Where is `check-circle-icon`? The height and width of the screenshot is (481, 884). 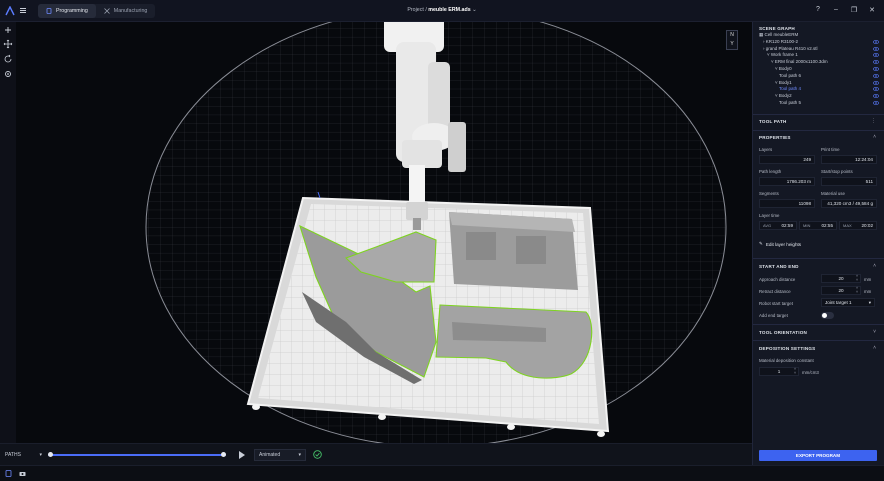 check-circle-icon is located at coordinates (317, 454).